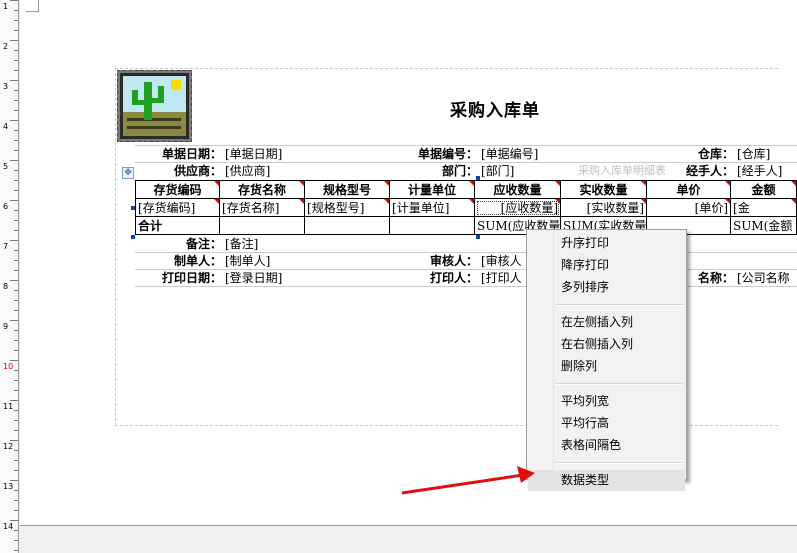 Image resolution: width=797 pixels, height=553 pixels. Describe the element at coordinates (6, 126) in the screenshot. I see `ruler-label: 4` at that location.